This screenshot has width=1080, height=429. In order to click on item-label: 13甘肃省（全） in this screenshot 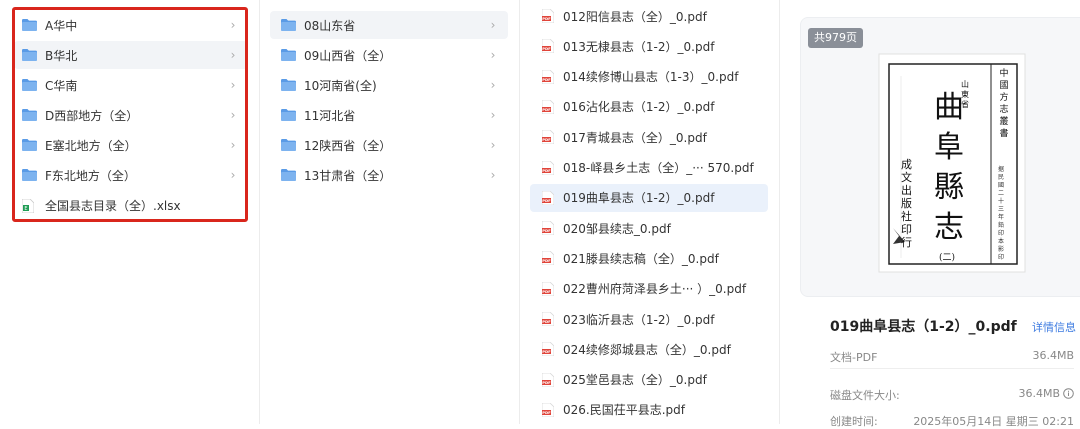, I will do `click(348, 175)`.